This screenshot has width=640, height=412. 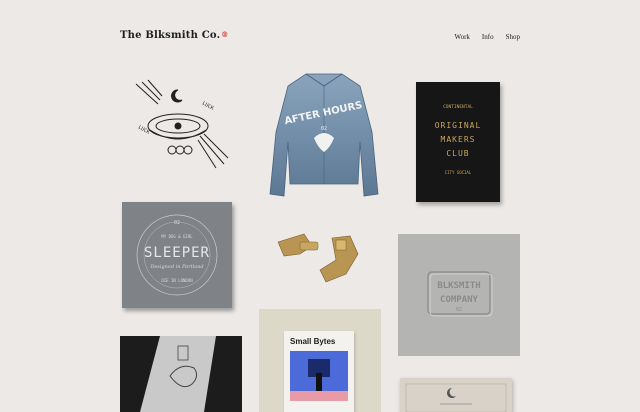 I want to click on box-subtitle: DIE IN LONDON, so click(x=177, y=280).